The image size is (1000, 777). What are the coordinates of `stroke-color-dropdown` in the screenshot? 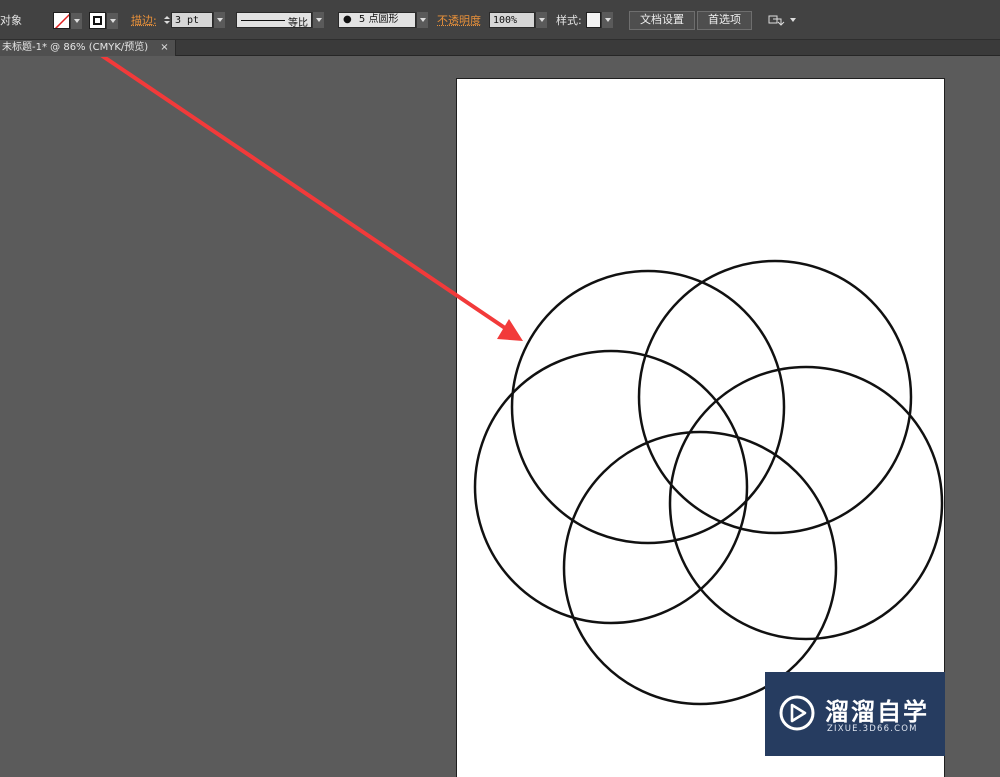 It's located at (103, 20).